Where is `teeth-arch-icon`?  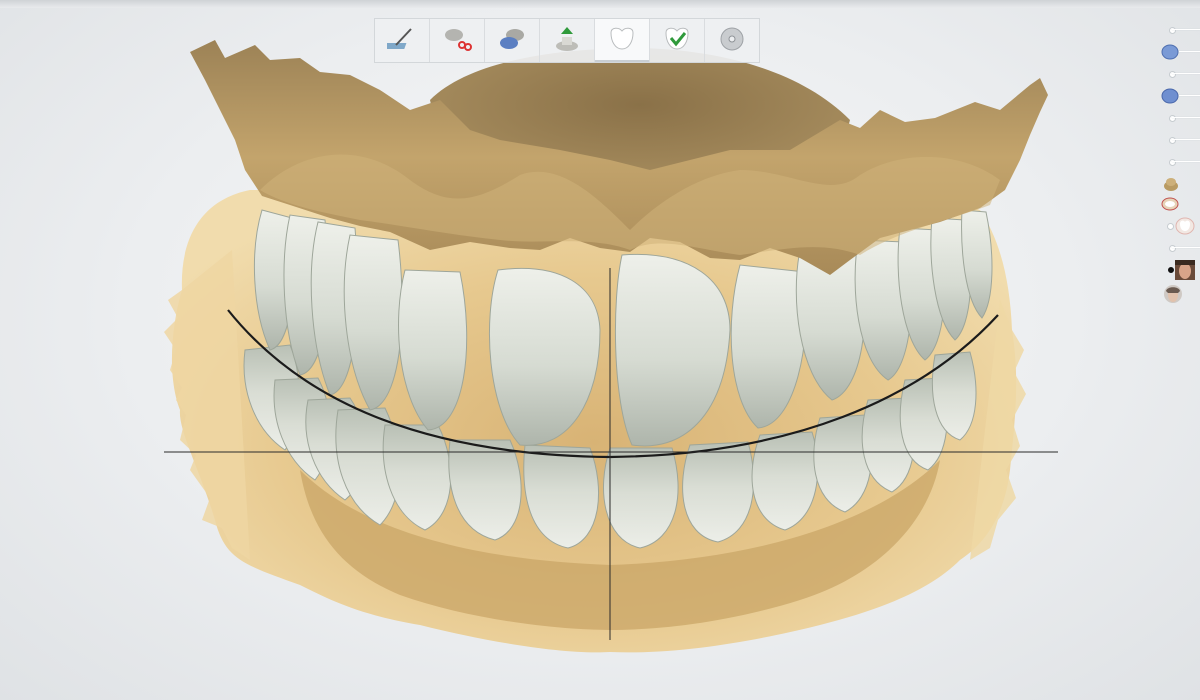 teeth-arch-icon is located at coordinates (1170, 206).